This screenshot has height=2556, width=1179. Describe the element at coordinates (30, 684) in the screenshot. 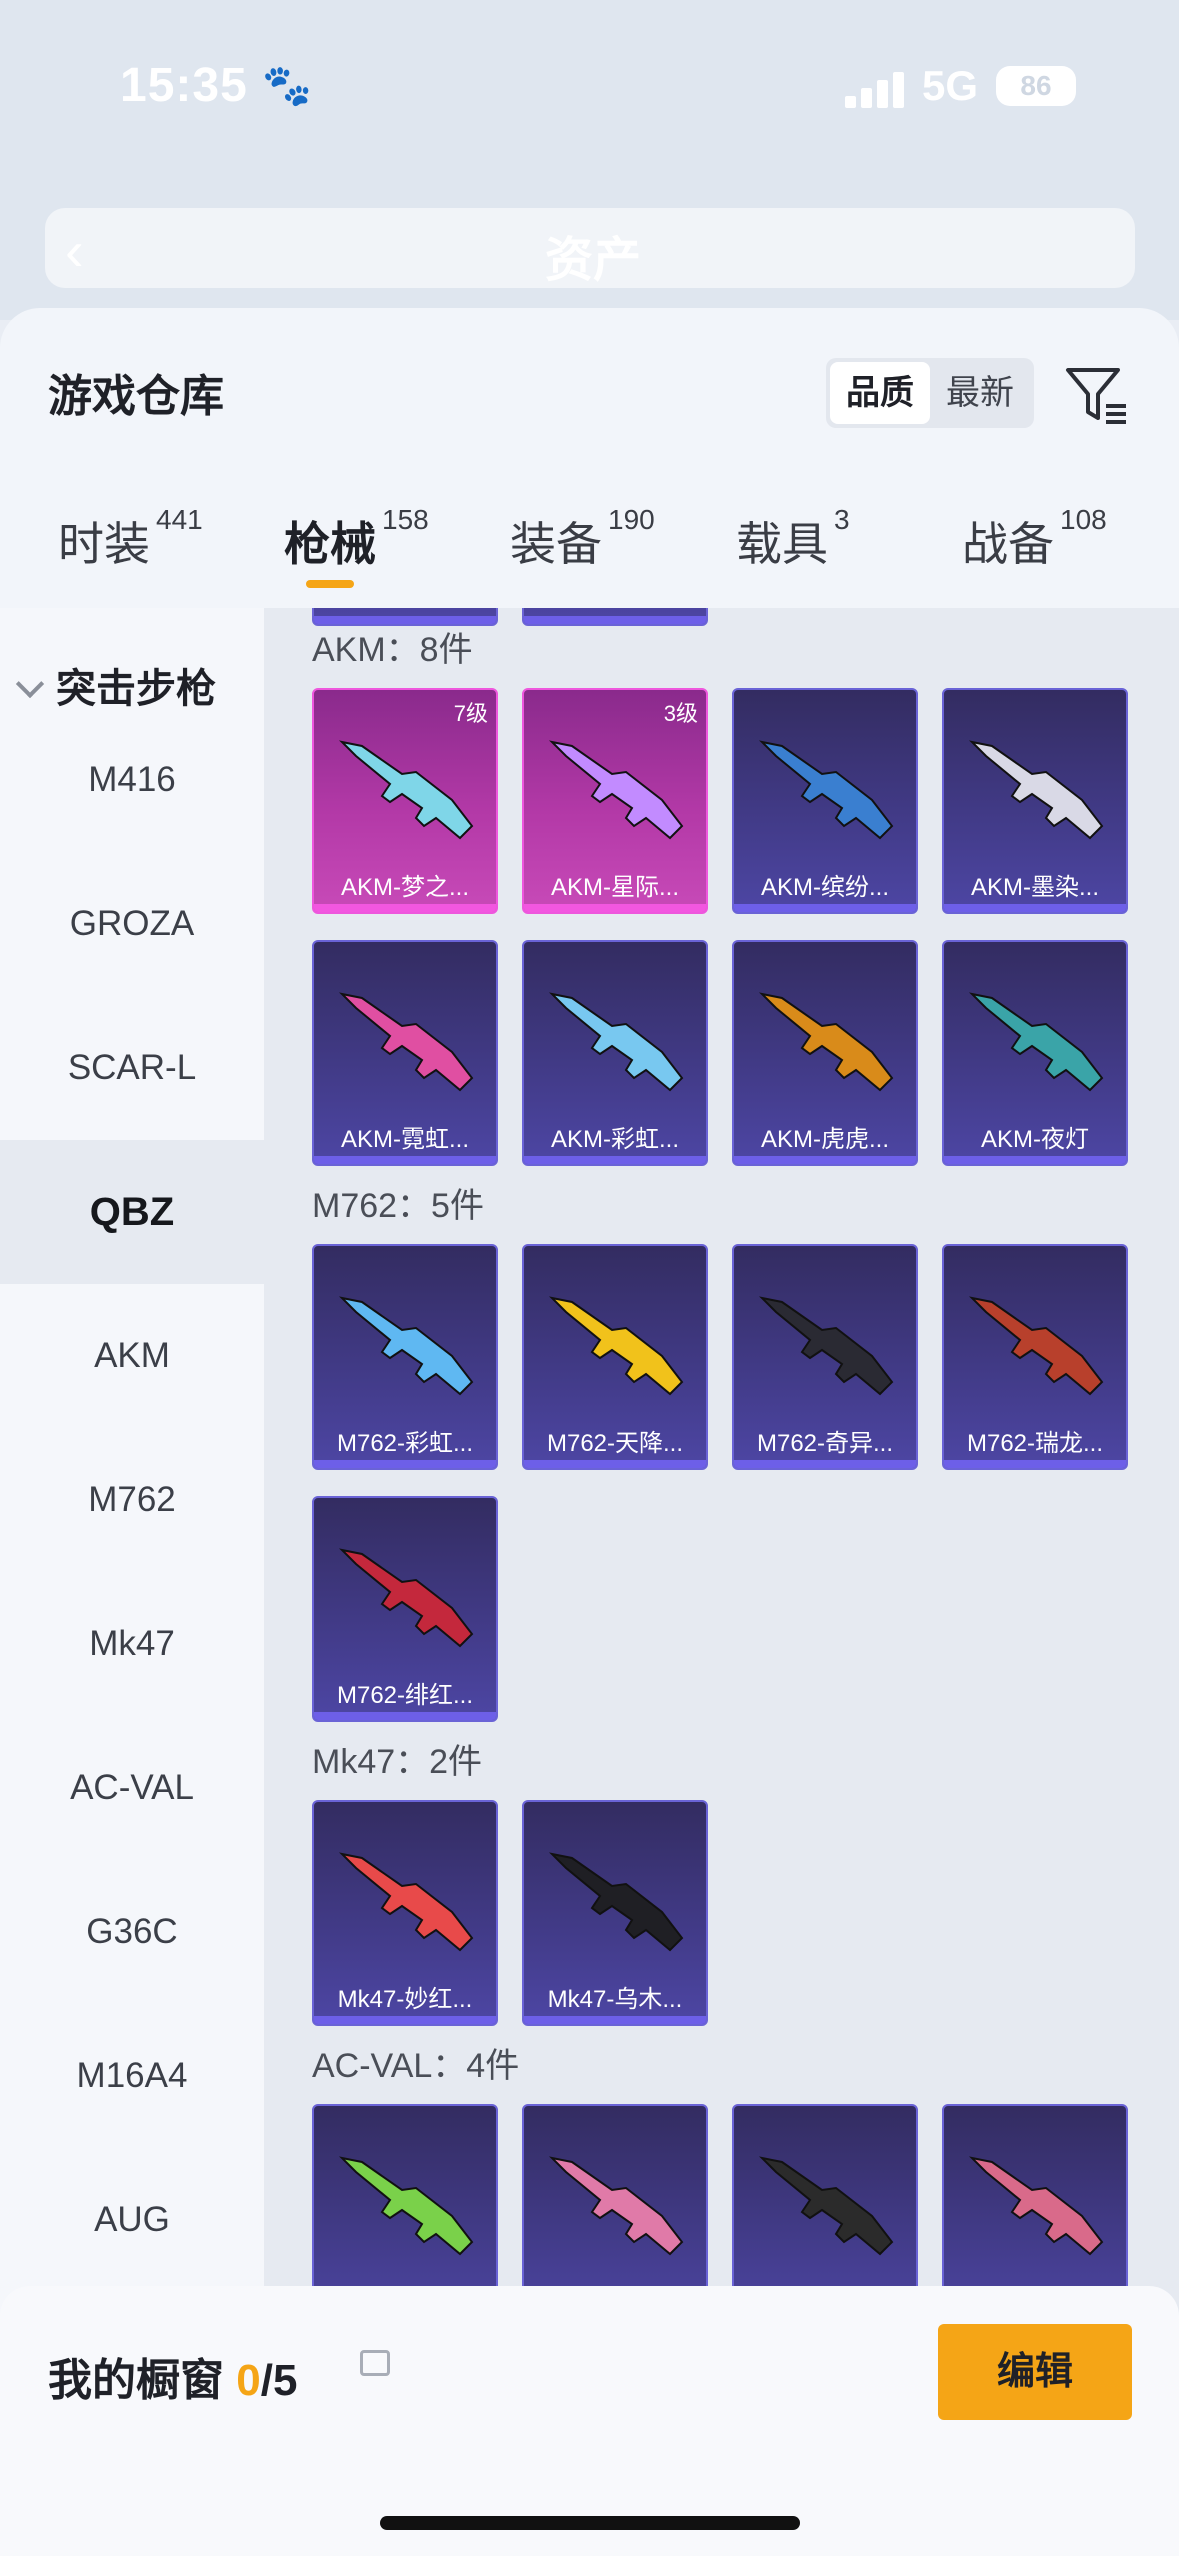

I see `chevron-down-icon` at that location.